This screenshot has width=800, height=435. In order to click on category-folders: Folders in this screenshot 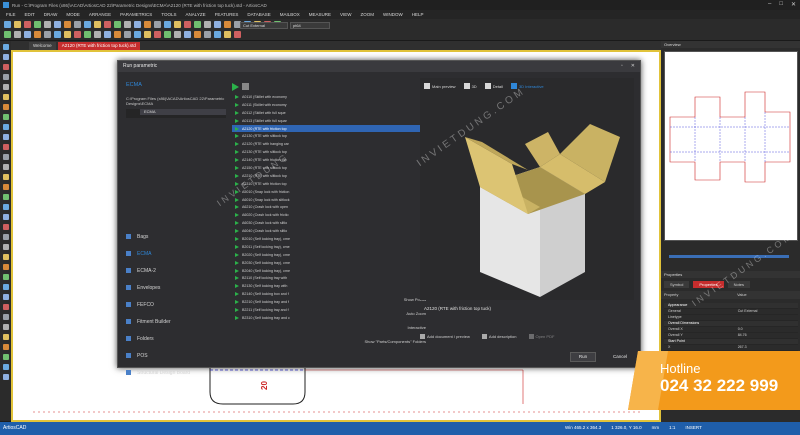, I will do `click(158, 338)`.